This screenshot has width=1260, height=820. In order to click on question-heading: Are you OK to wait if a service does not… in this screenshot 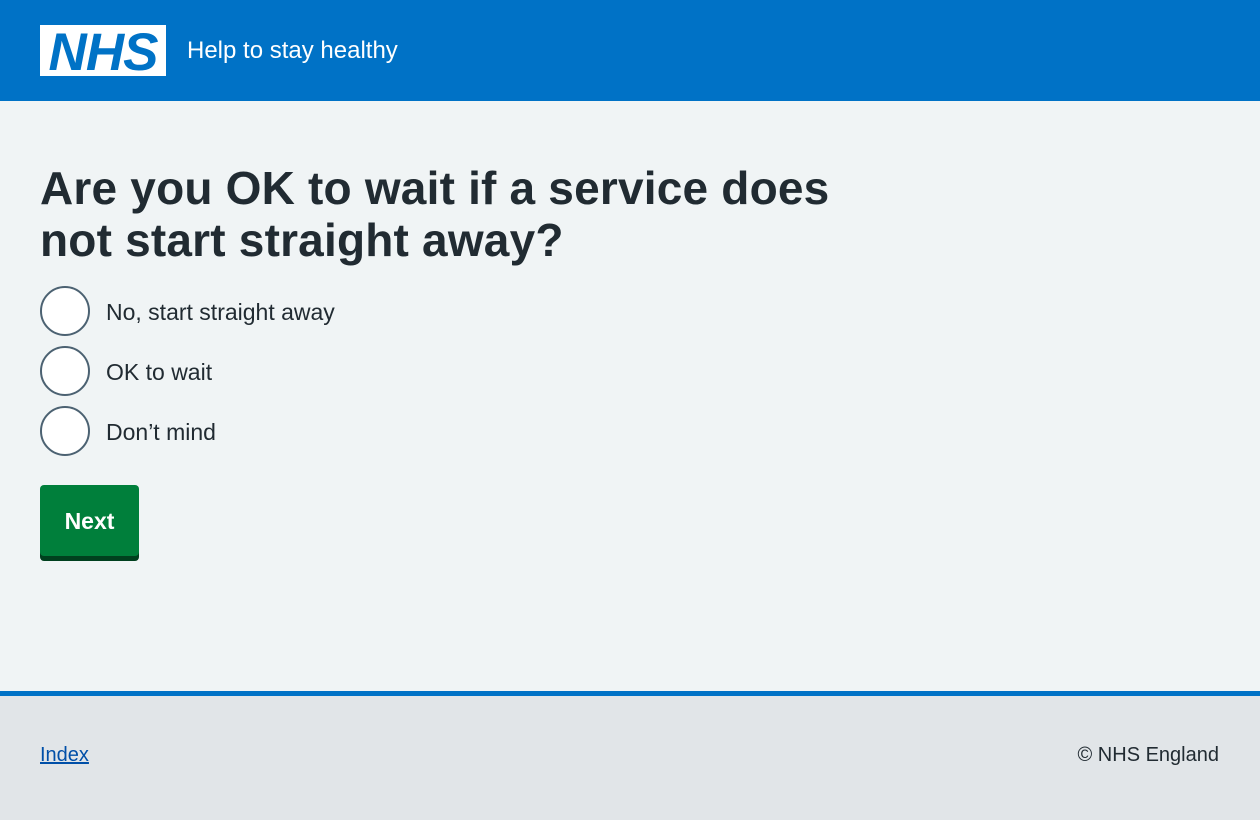, I will do `click(435, 214)`.